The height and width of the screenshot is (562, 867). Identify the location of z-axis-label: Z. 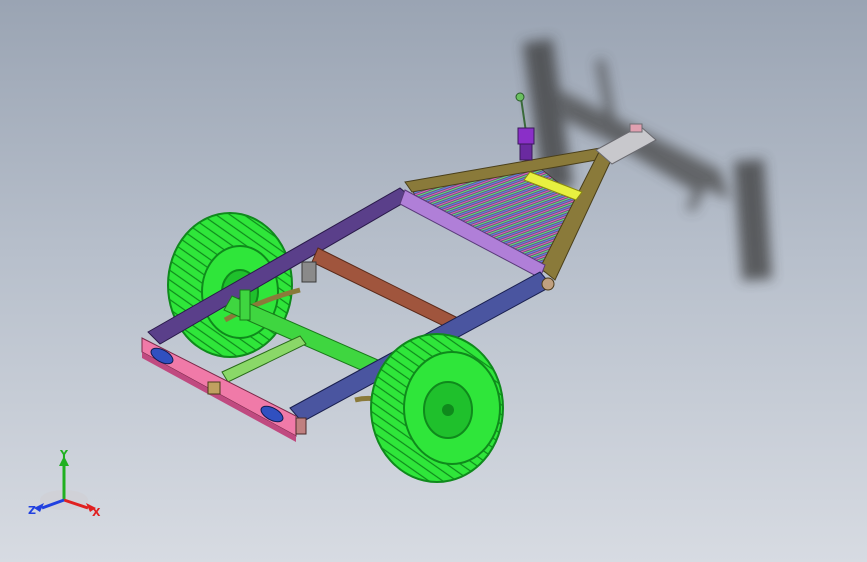
(32, 510).